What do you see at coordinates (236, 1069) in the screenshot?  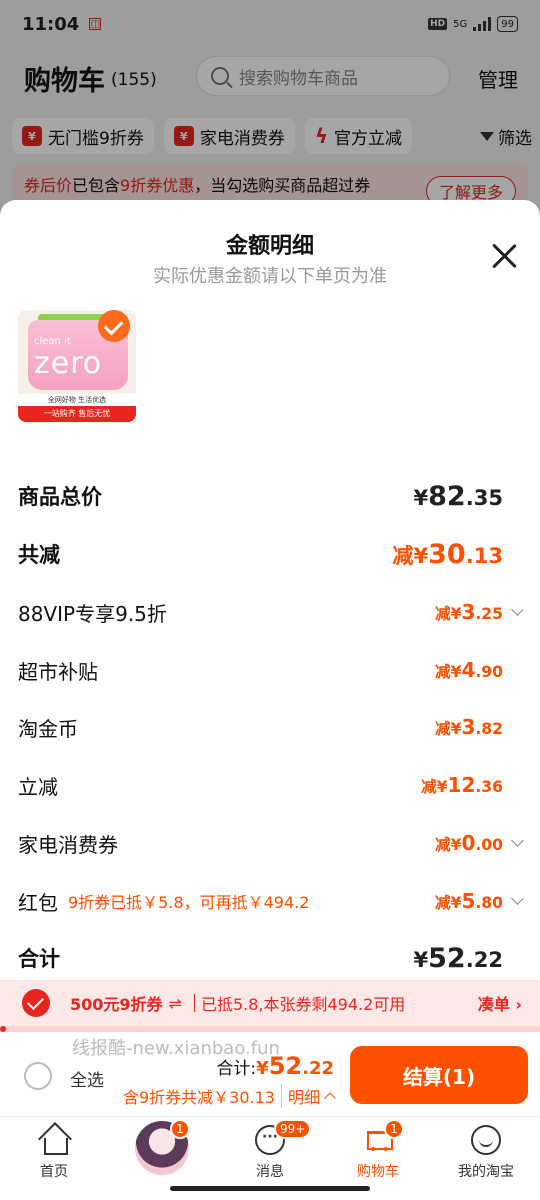 I see `total-label: 合计:` at bounding box center [236, 1069].